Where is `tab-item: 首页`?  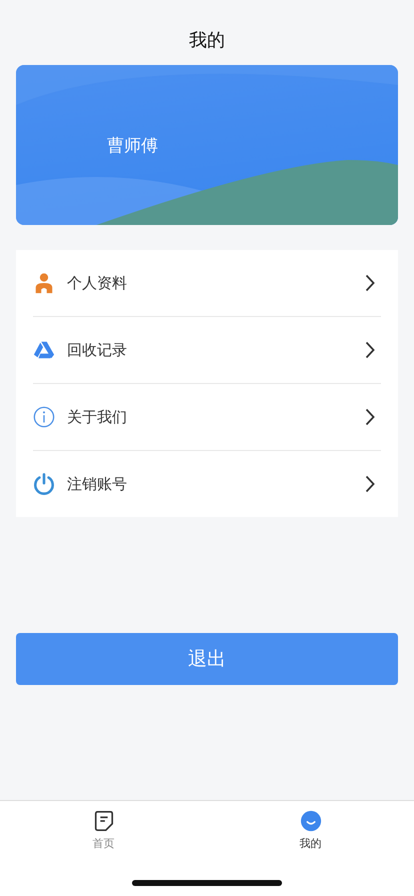 tab-item: 首页 is located at coordinates (103, 826).